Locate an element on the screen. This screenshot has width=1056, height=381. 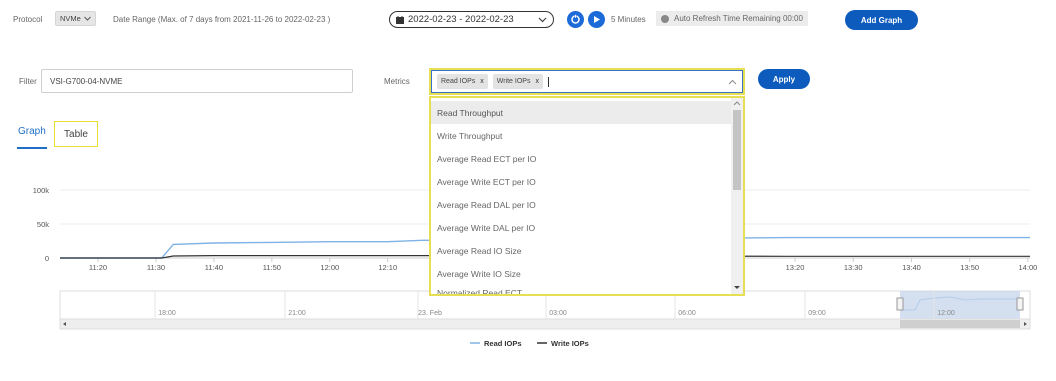
x-tick-label: 11:50 is located at coordinates (272, 267).